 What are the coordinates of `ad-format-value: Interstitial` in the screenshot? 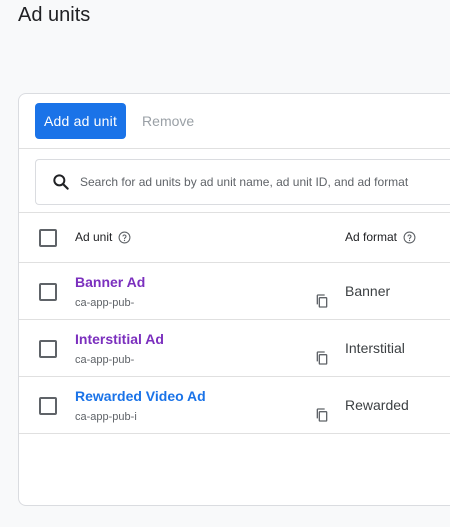 It's located at (375, 348).